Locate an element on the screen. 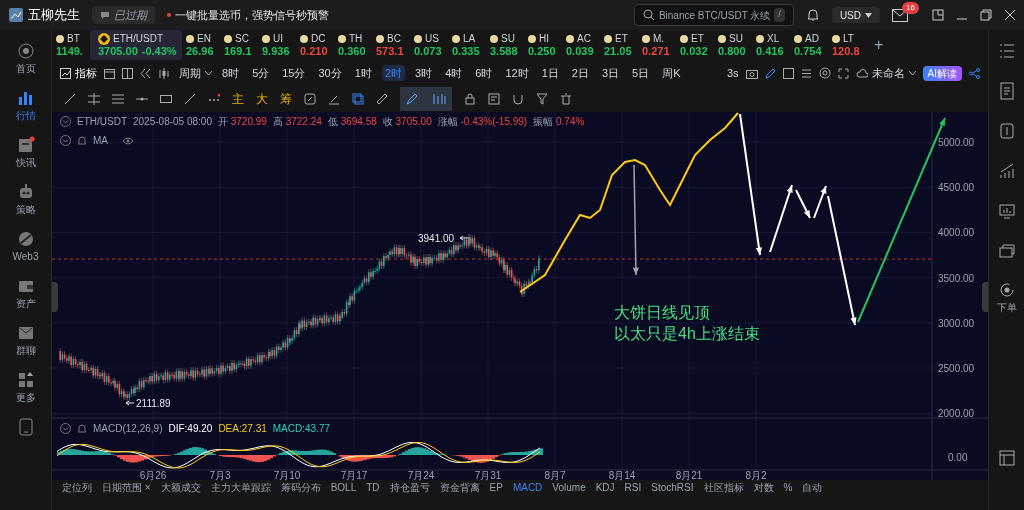 This screenshot has height=510, width=1024. indicator-tab: 日期范围 × is located at coordinates (126, 488).